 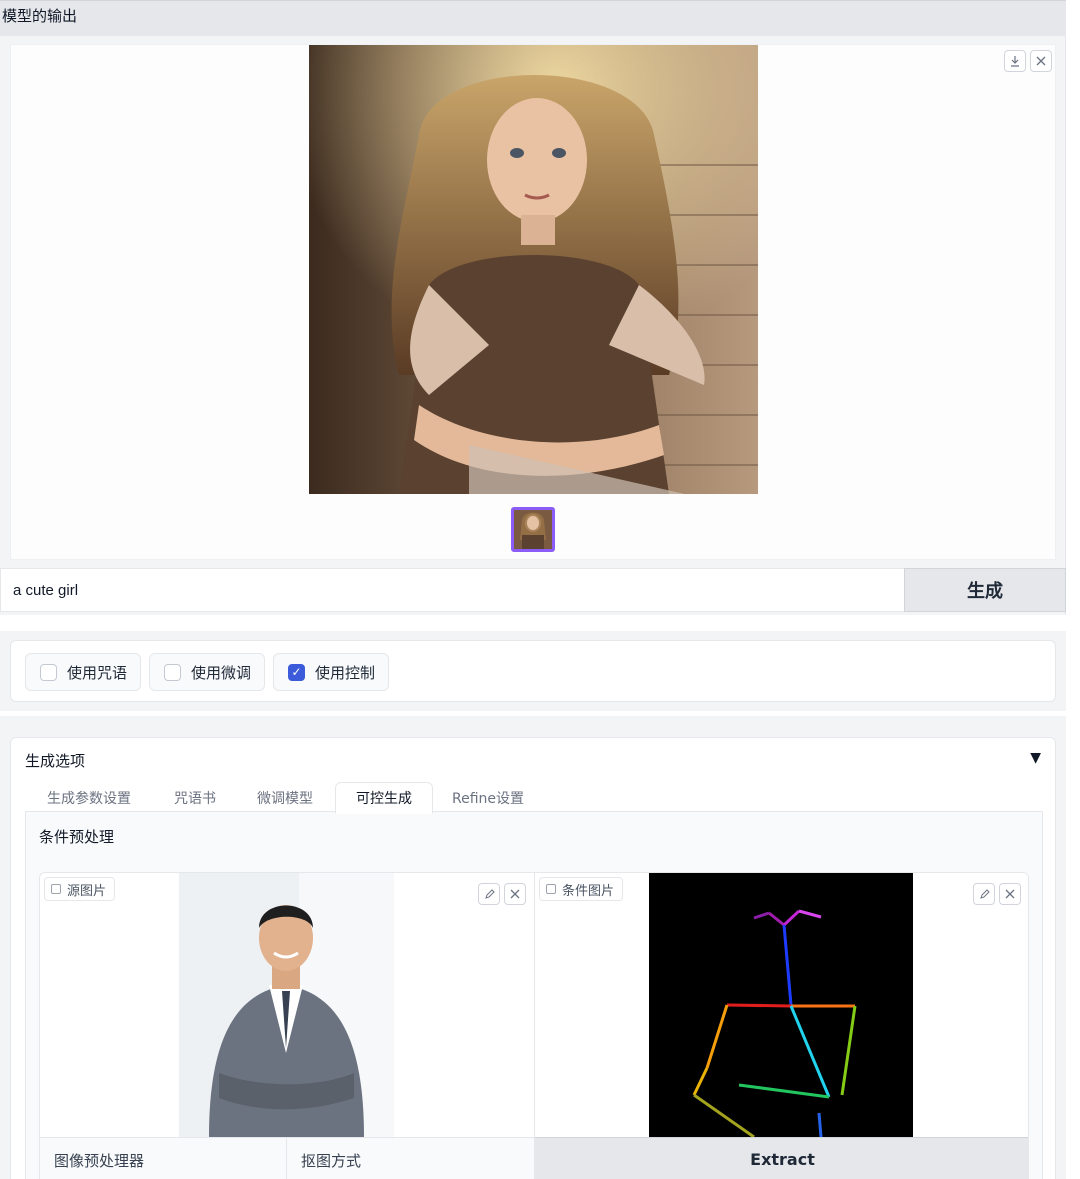 I want to click on tab-refine: Refine设置, so click(x=488, y=798).